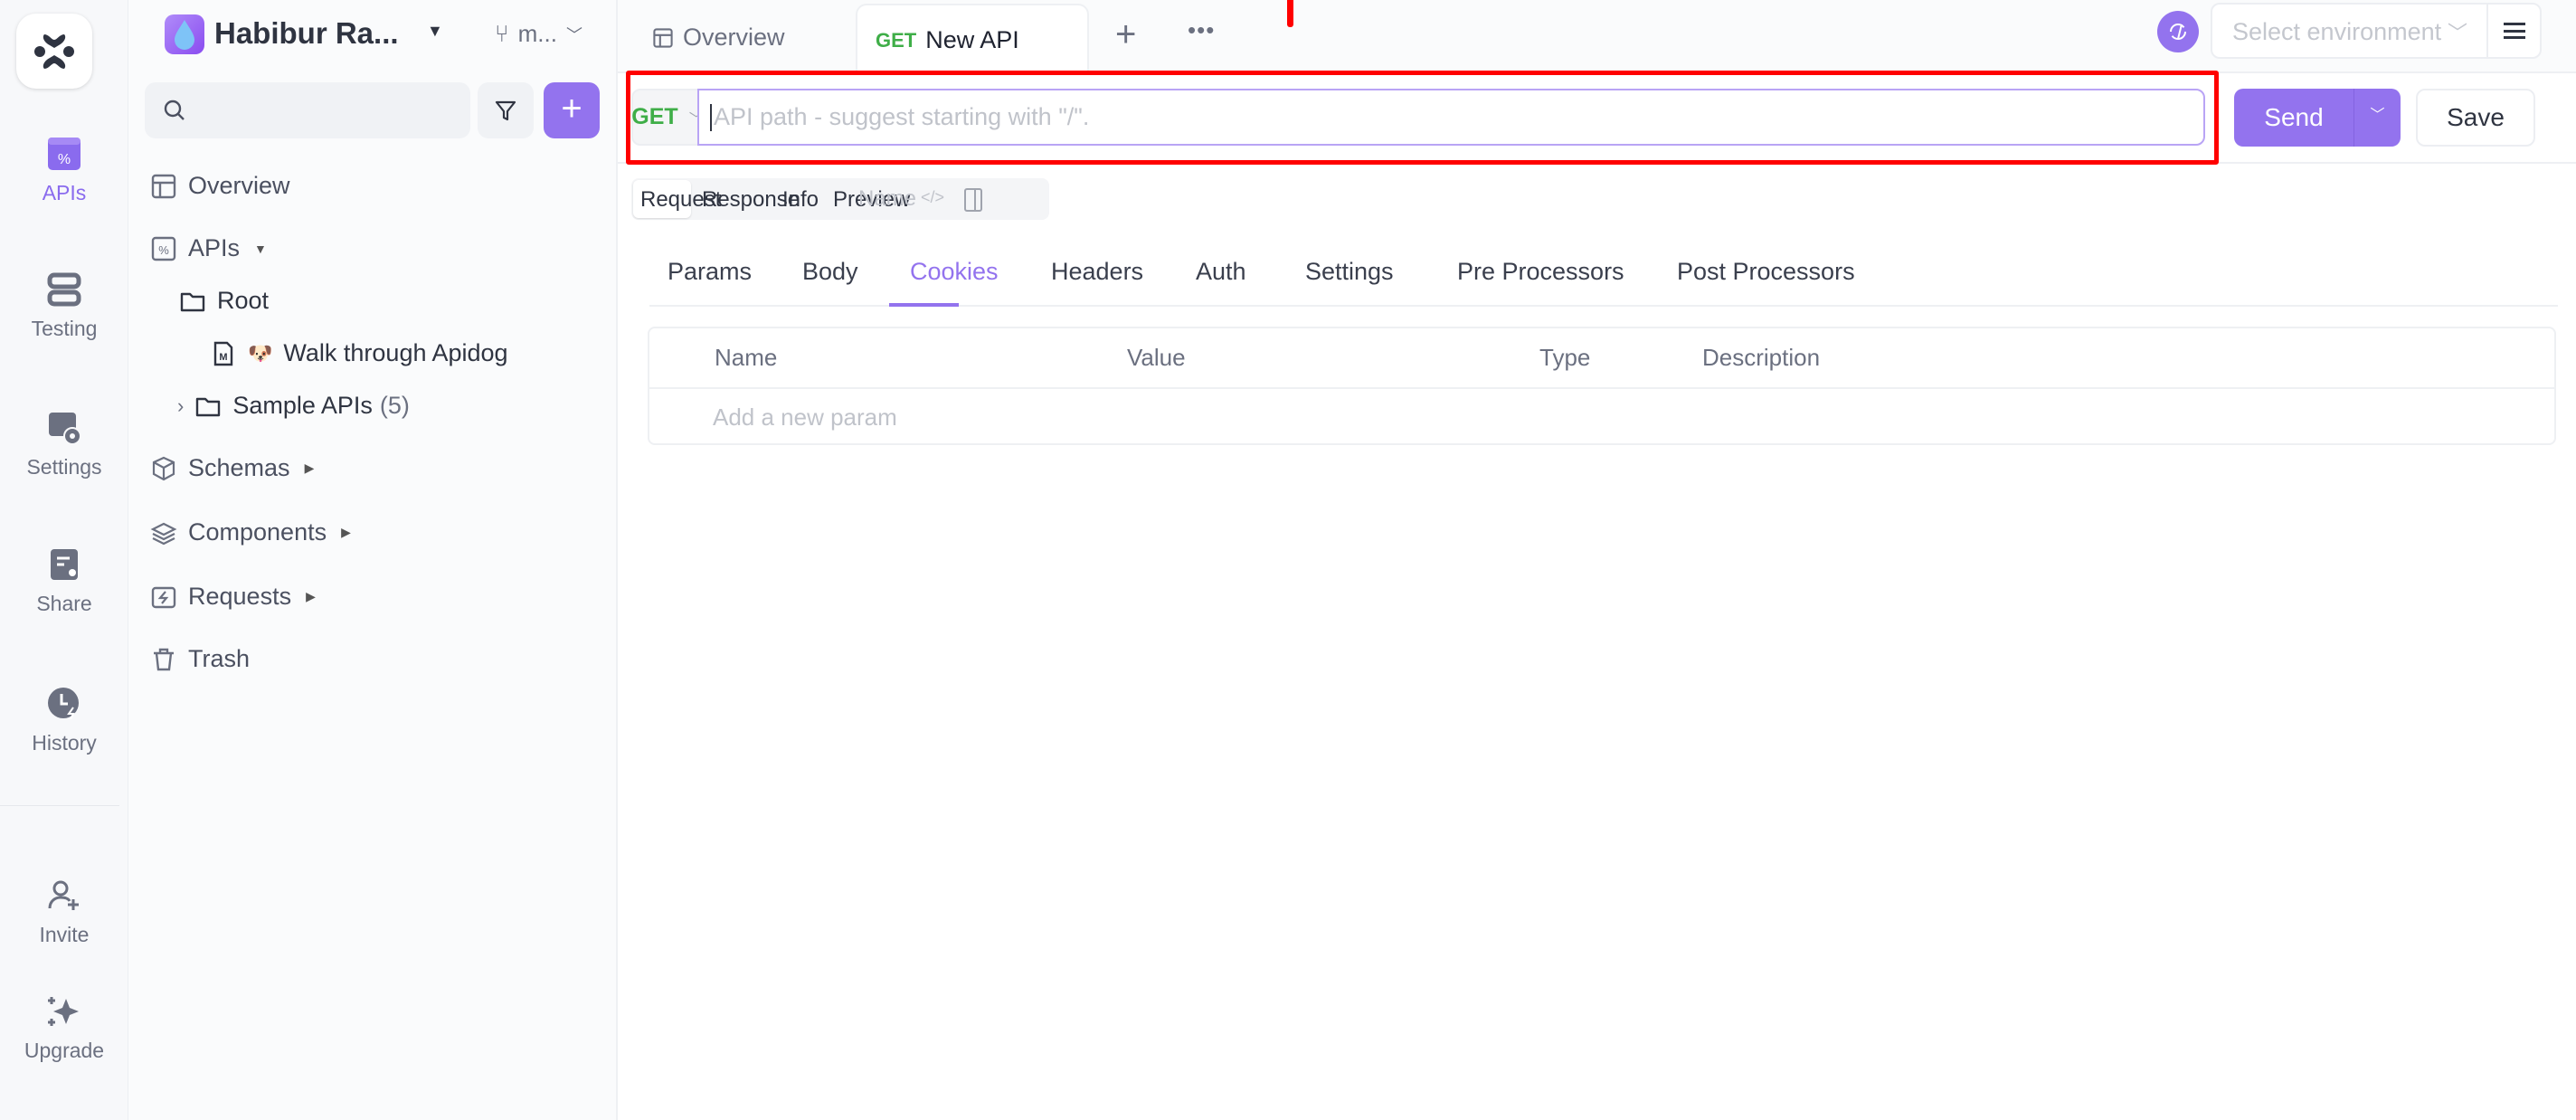  What do you see at coordinates (2458, 33) in the screenshot?
I see `chevron-down-icon: ﹀` at bounding box center [2458, 33].